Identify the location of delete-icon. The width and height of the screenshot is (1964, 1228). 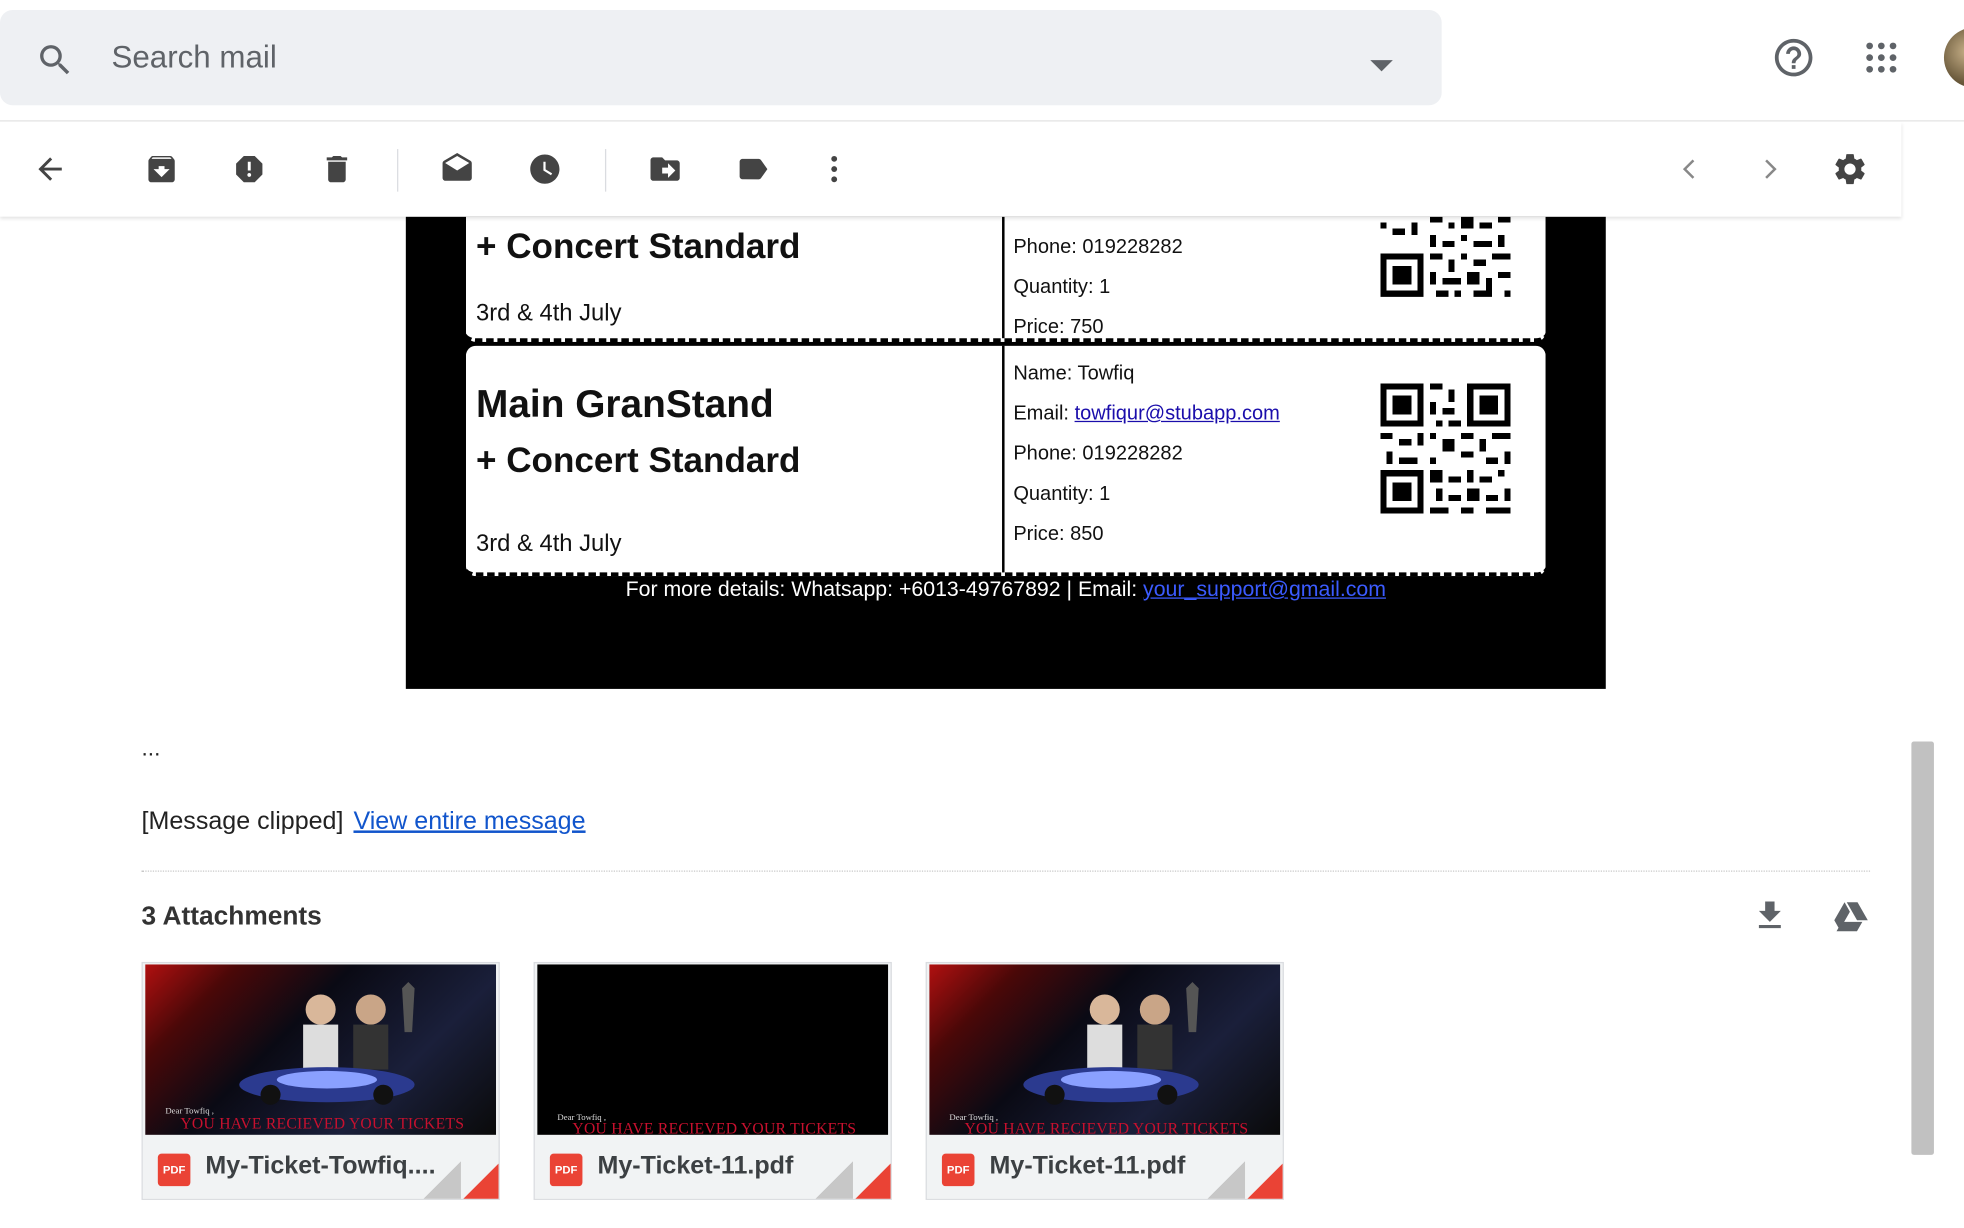
(337, 169).